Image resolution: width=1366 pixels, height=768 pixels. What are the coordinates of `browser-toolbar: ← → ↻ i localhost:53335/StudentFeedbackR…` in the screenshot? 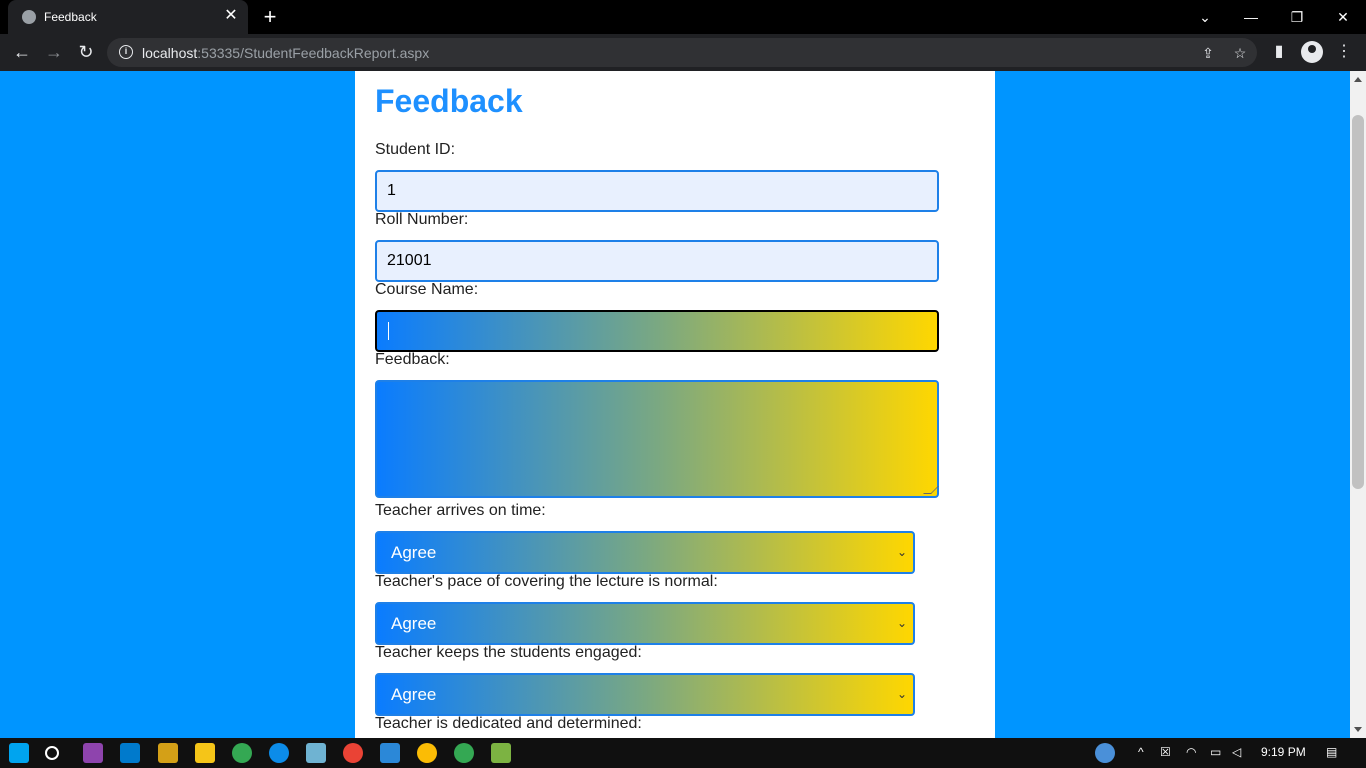 It's located at (683, 52).